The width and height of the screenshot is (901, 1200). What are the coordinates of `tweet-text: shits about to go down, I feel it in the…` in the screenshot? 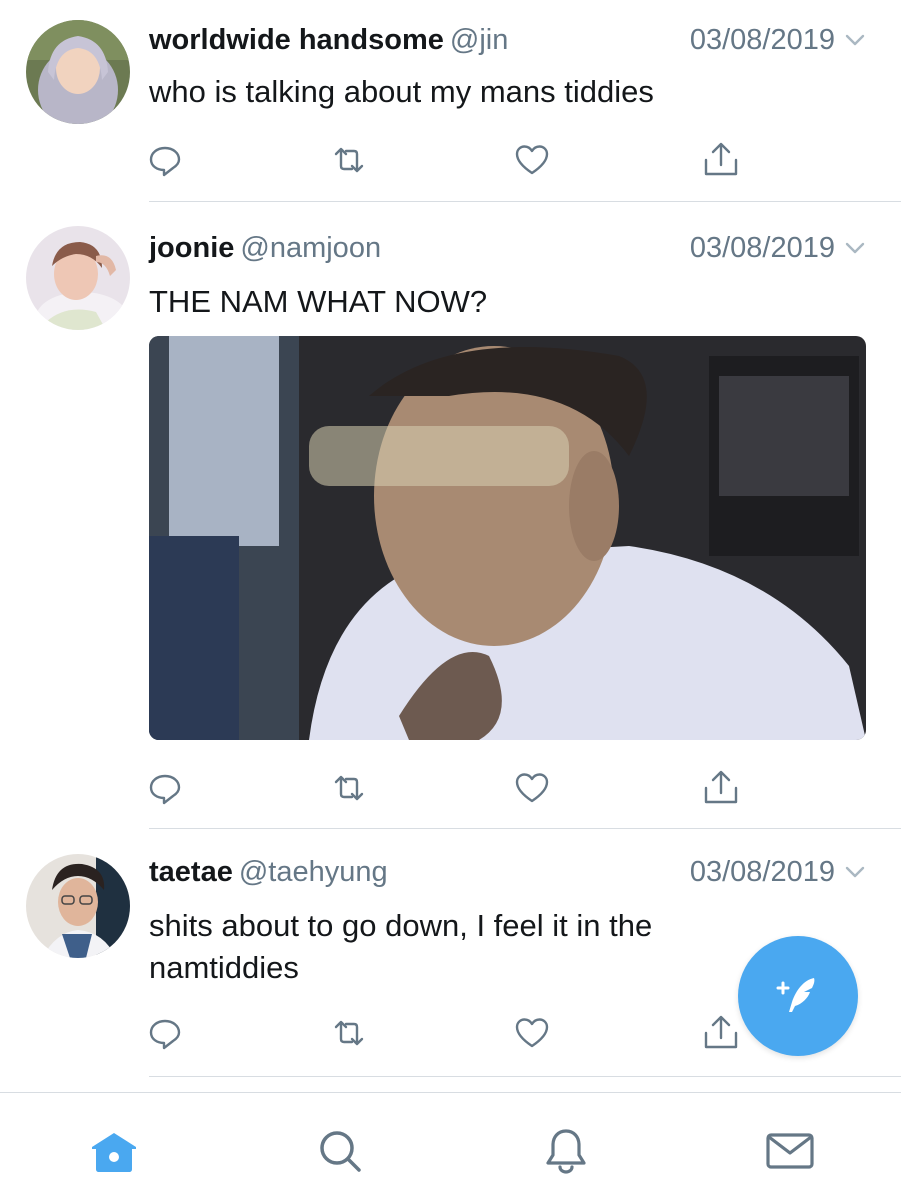 It's located at (401, 946).